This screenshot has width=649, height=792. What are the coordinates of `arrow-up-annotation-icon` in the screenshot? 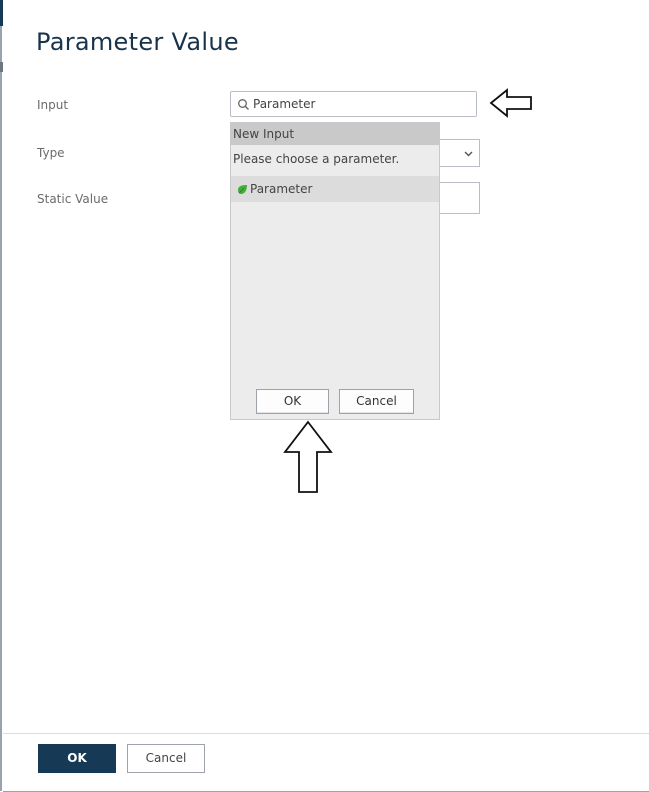 It's located at (308, 456).